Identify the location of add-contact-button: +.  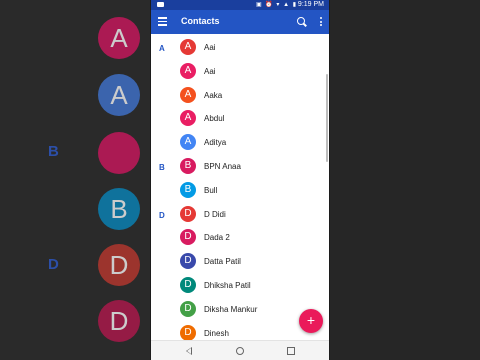
(311, 321).